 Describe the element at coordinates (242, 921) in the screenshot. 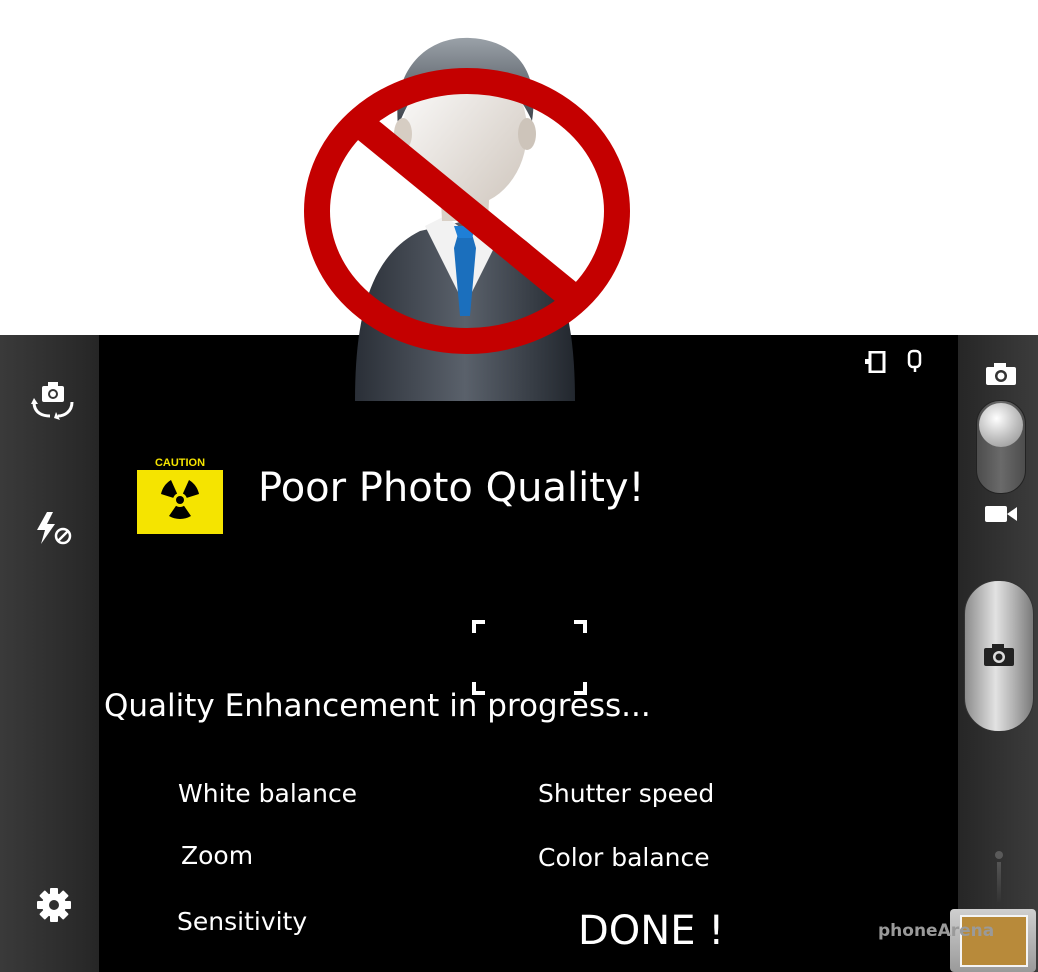

I see `sensitivity-label: Sensitivity` at that location.